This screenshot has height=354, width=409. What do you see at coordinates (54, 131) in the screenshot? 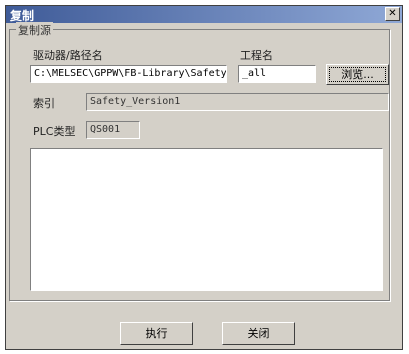
I see `plc-type-label: PLC类型` at bounding box center [54, 131].